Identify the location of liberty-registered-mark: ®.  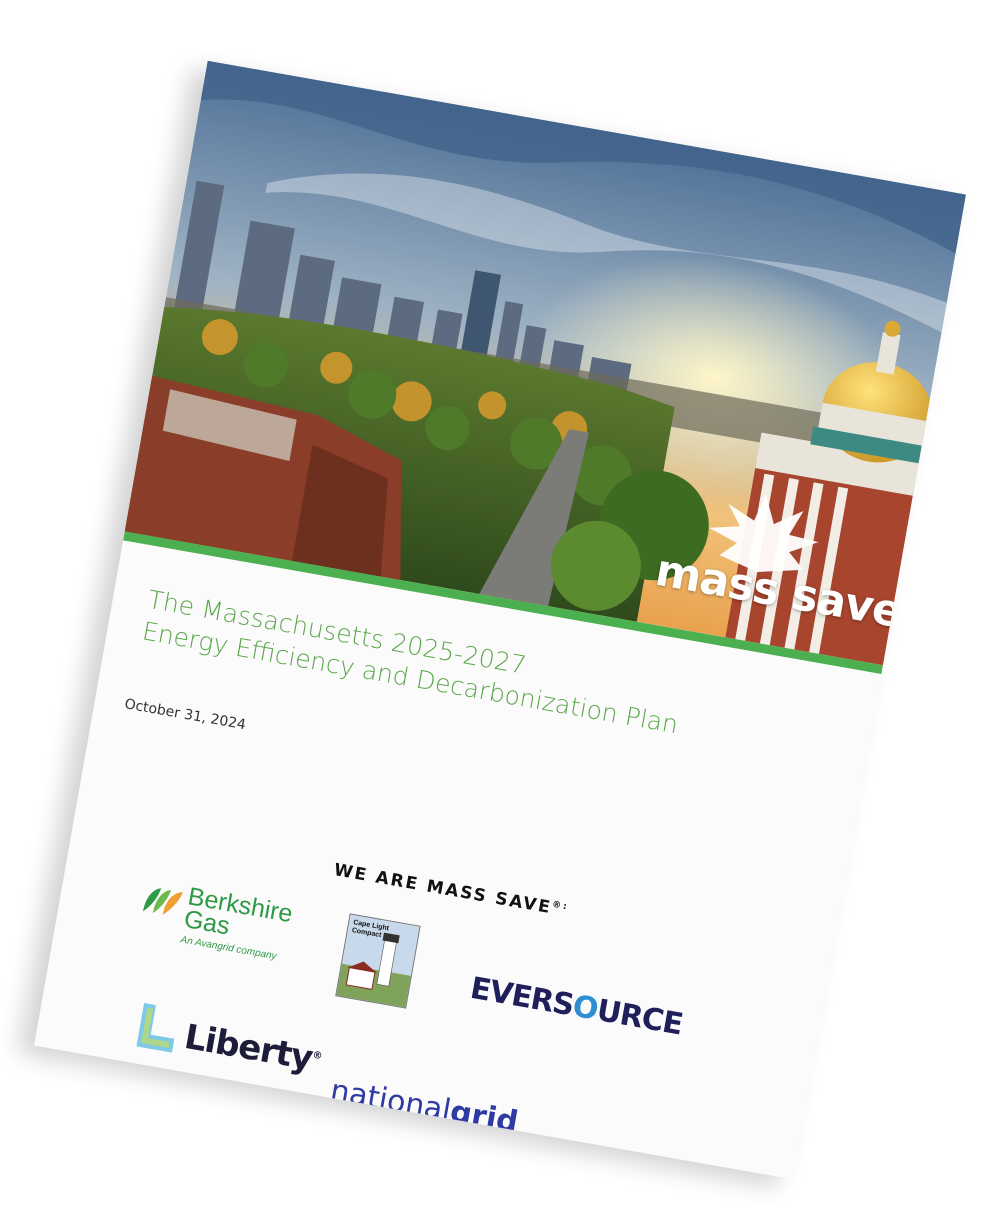
(317, 1056).